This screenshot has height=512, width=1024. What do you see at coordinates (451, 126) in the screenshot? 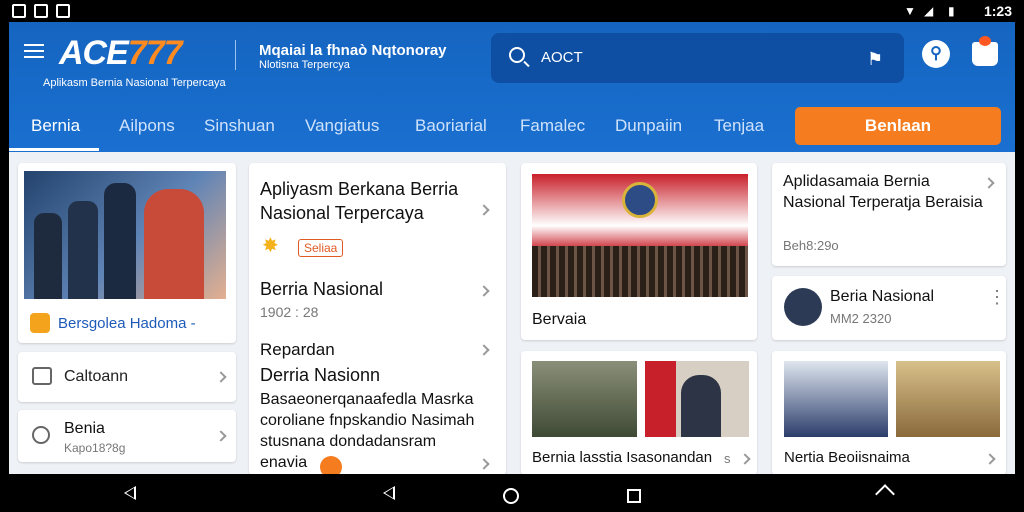
I see `tab-baoriarial: Baoriarial` at bounding box center [451, 126].